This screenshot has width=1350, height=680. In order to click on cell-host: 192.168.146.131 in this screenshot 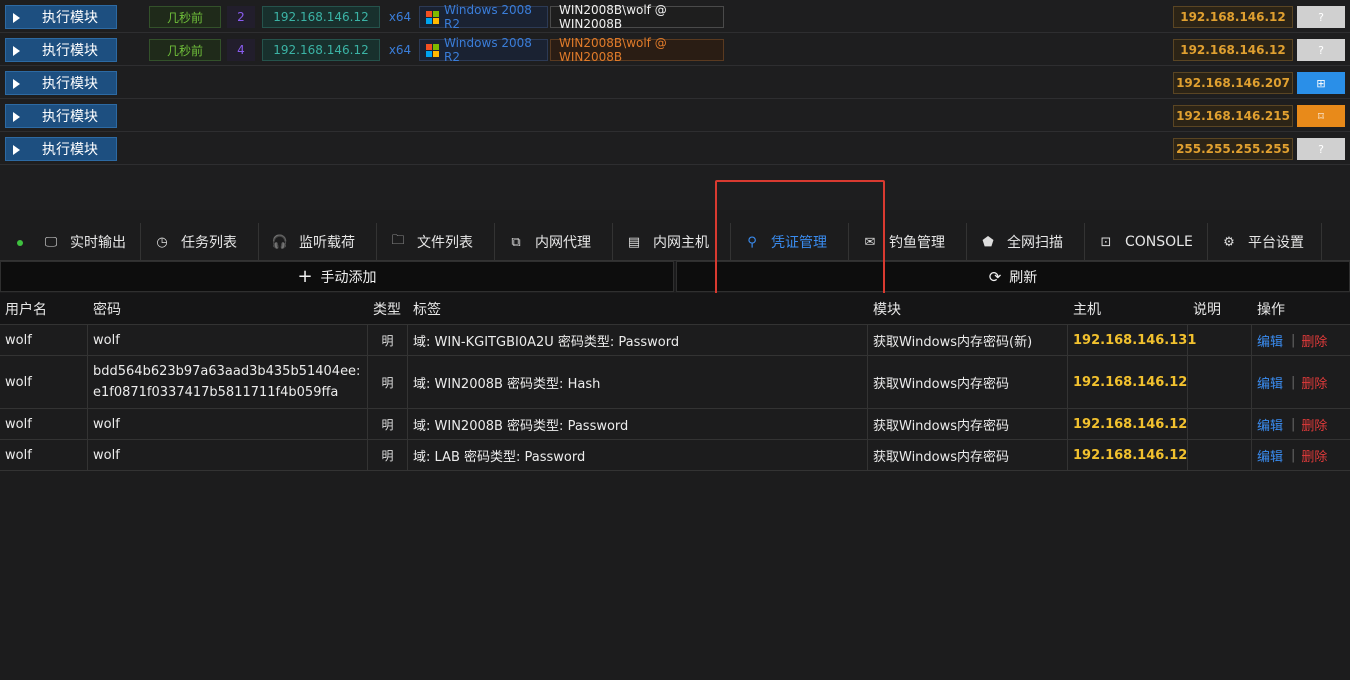, I will do `click(1132, 340)`.